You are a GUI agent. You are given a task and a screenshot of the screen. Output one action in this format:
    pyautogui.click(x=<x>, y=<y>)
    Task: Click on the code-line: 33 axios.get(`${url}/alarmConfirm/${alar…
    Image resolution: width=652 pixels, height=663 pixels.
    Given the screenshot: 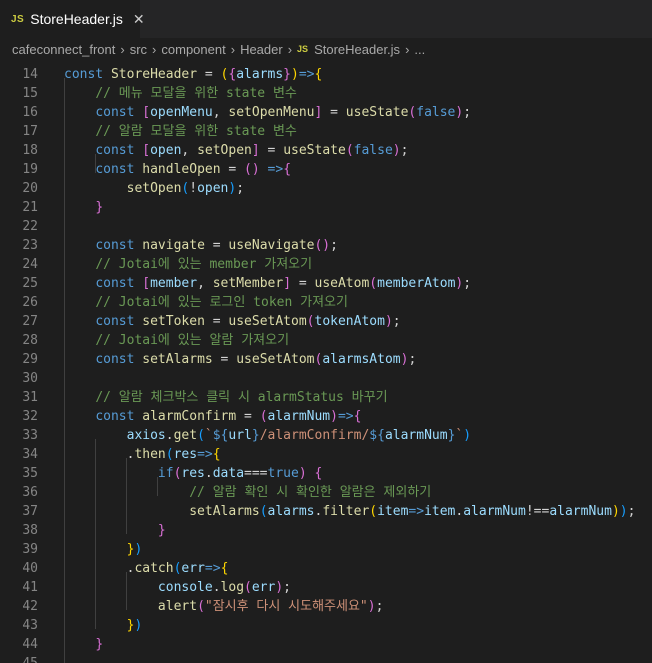 What is the action you would take?
    pyautogui.click(x=326, y=435)
    